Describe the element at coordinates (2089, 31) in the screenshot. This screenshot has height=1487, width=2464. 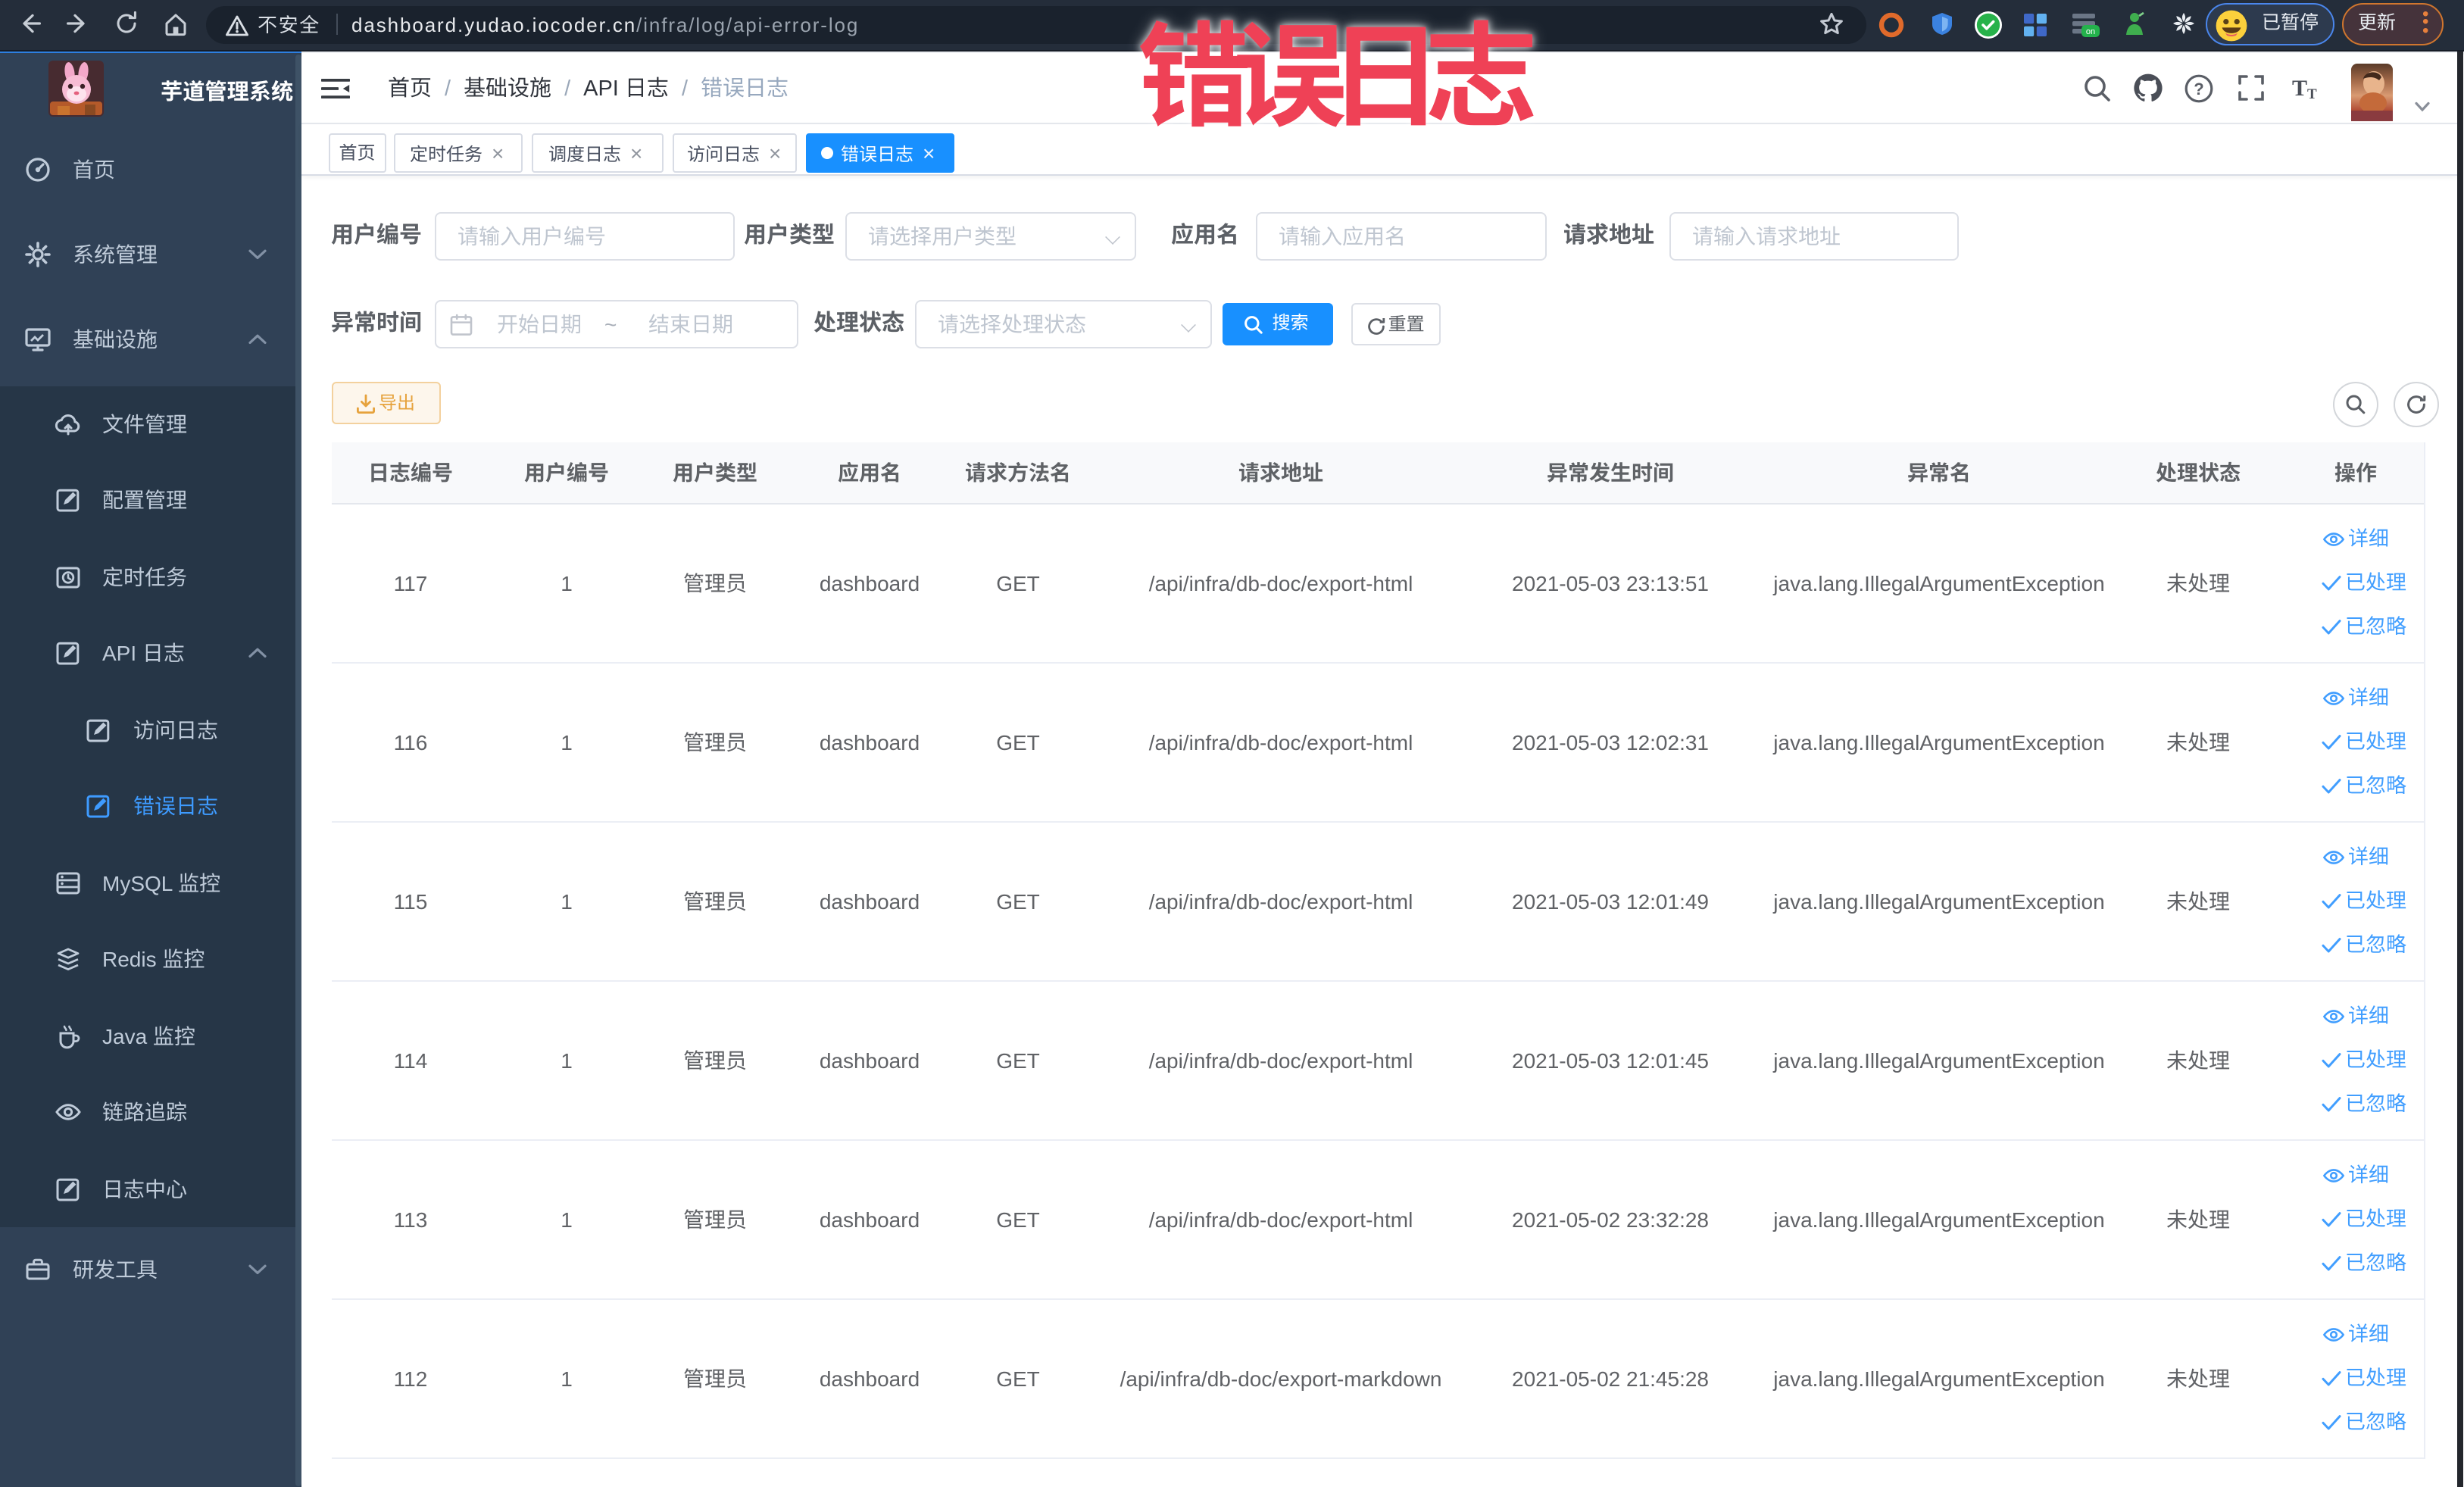
I see `svg-text: on` at that location.